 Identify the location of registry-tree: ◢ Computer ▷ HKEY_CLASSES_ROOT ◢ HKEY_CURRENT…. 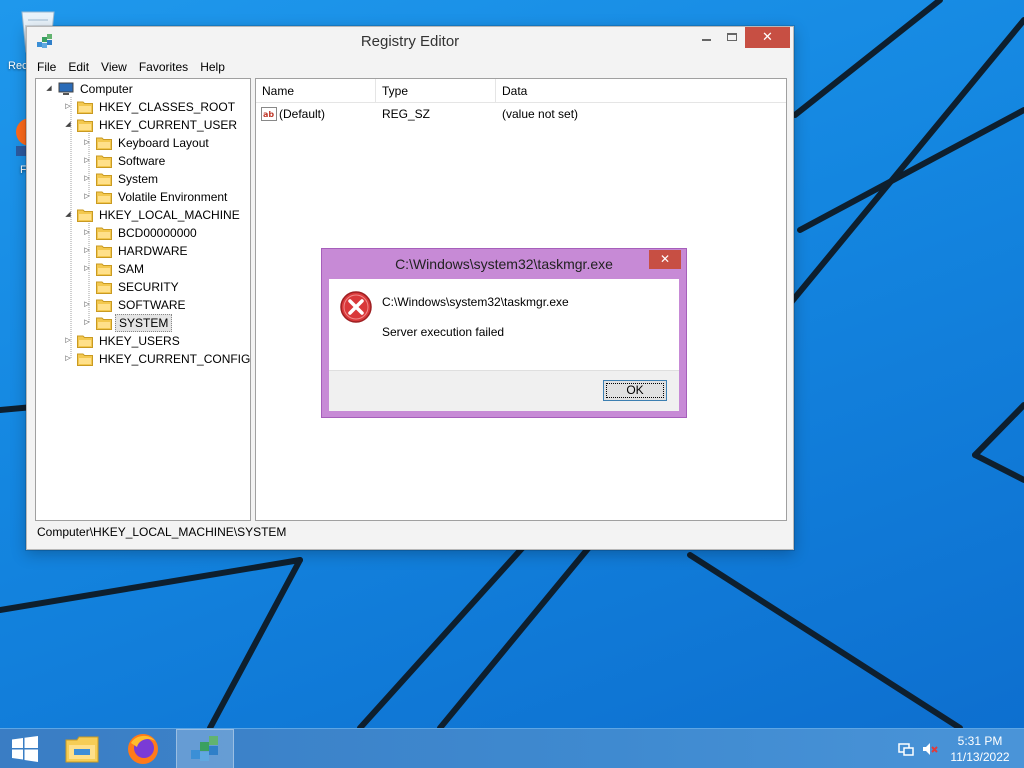
(143, 299).